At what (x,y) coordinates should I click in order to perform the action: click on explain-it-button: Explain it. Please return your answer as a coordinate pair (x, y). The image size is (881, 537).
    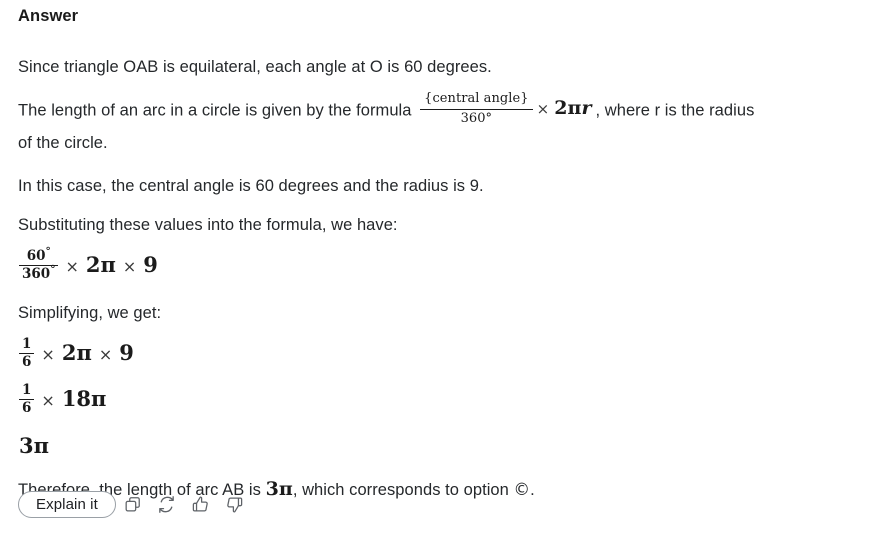
    Looking at the image, I should click on (67, 504).